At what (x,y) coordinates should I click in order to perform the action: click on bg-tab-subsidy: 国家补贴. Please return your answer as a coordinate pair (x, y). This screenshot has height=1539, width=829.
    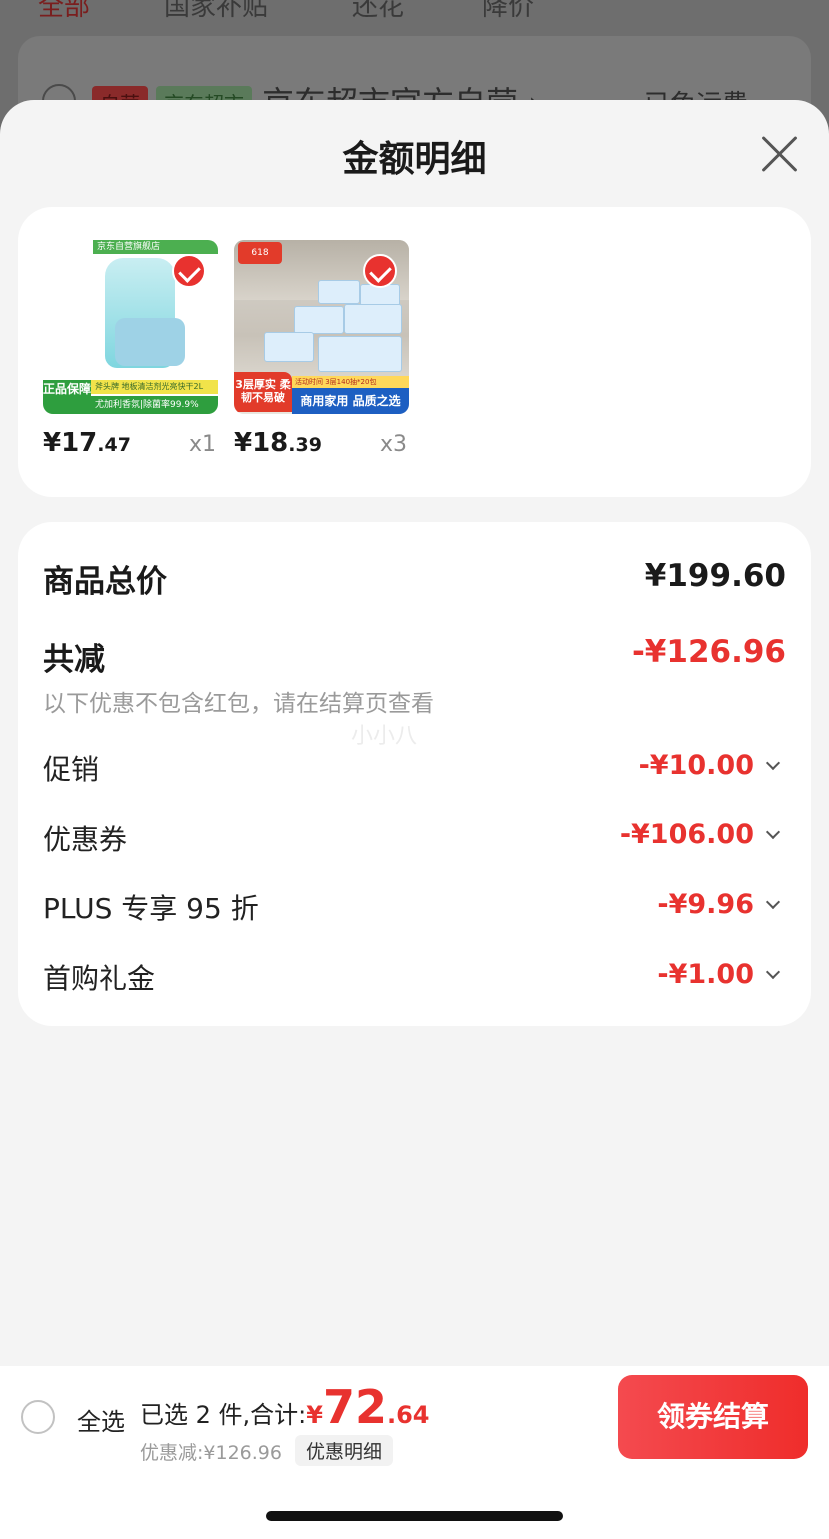
    Looking at the image, I should click on (216, 11).